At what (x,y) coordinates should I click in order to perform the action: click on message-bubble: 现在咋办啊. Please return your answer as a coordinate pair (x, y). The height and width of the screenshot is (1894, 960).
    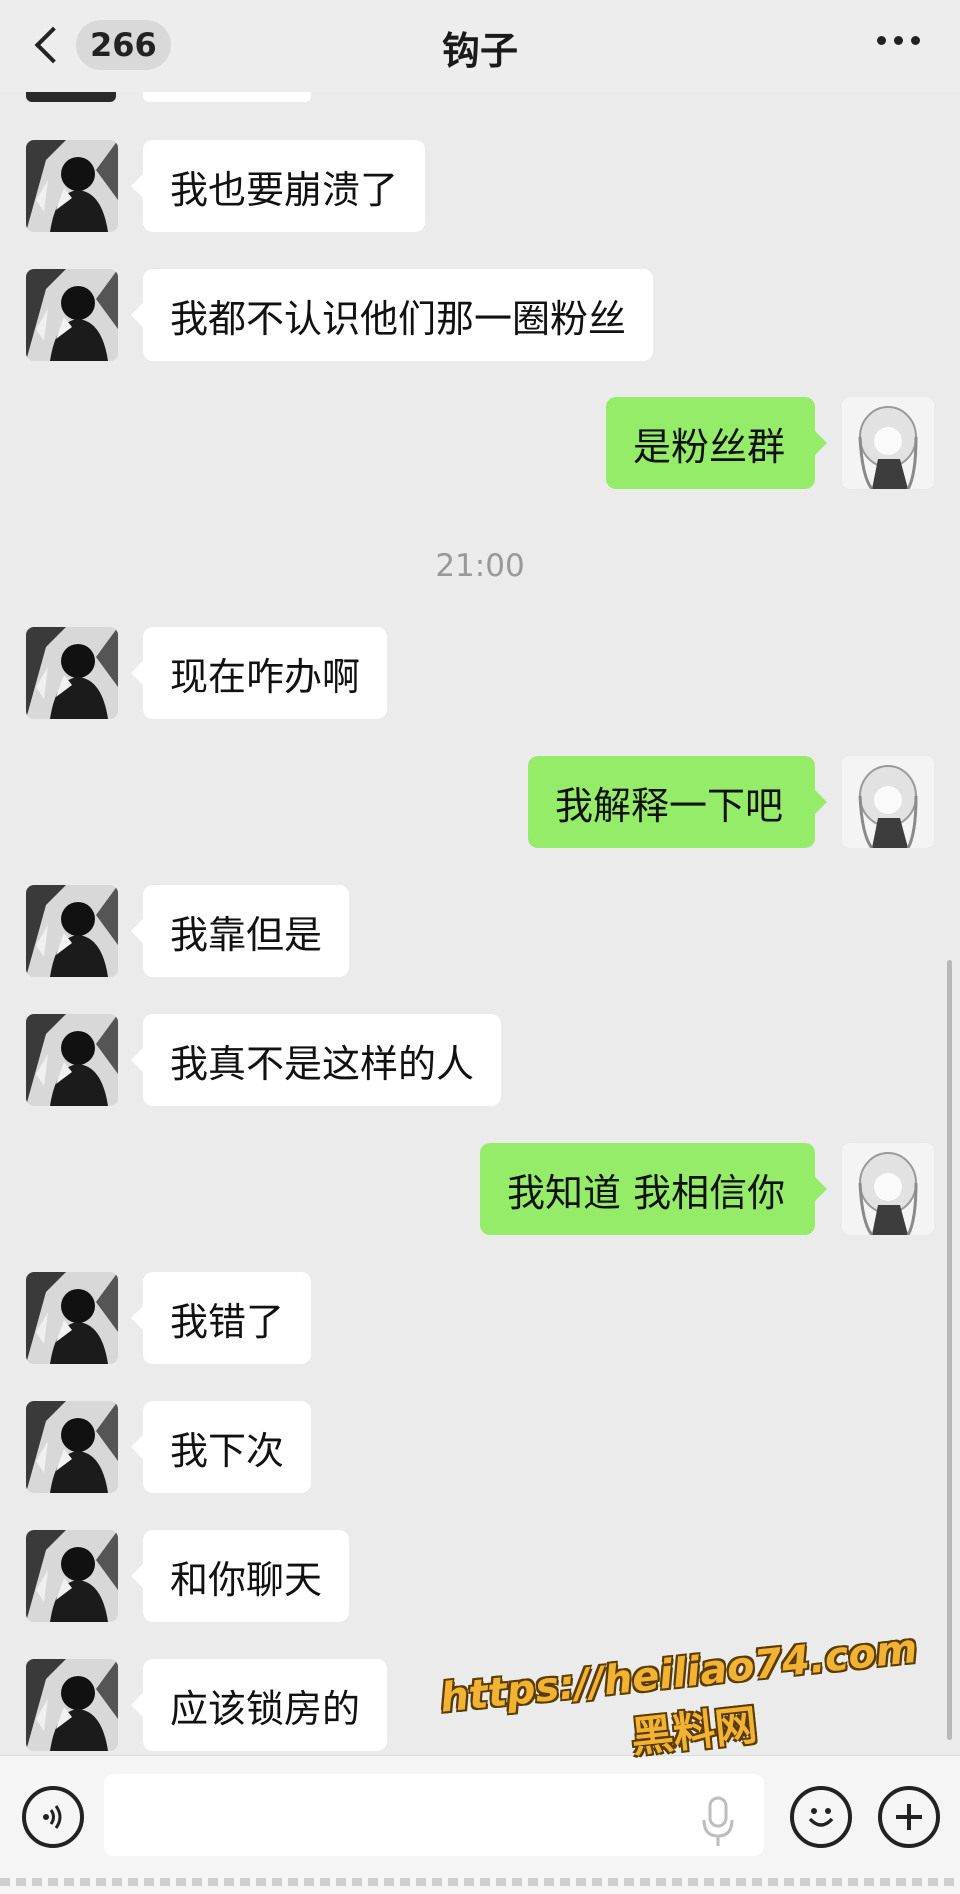
    Looking at the image, I should click on (259, 673).